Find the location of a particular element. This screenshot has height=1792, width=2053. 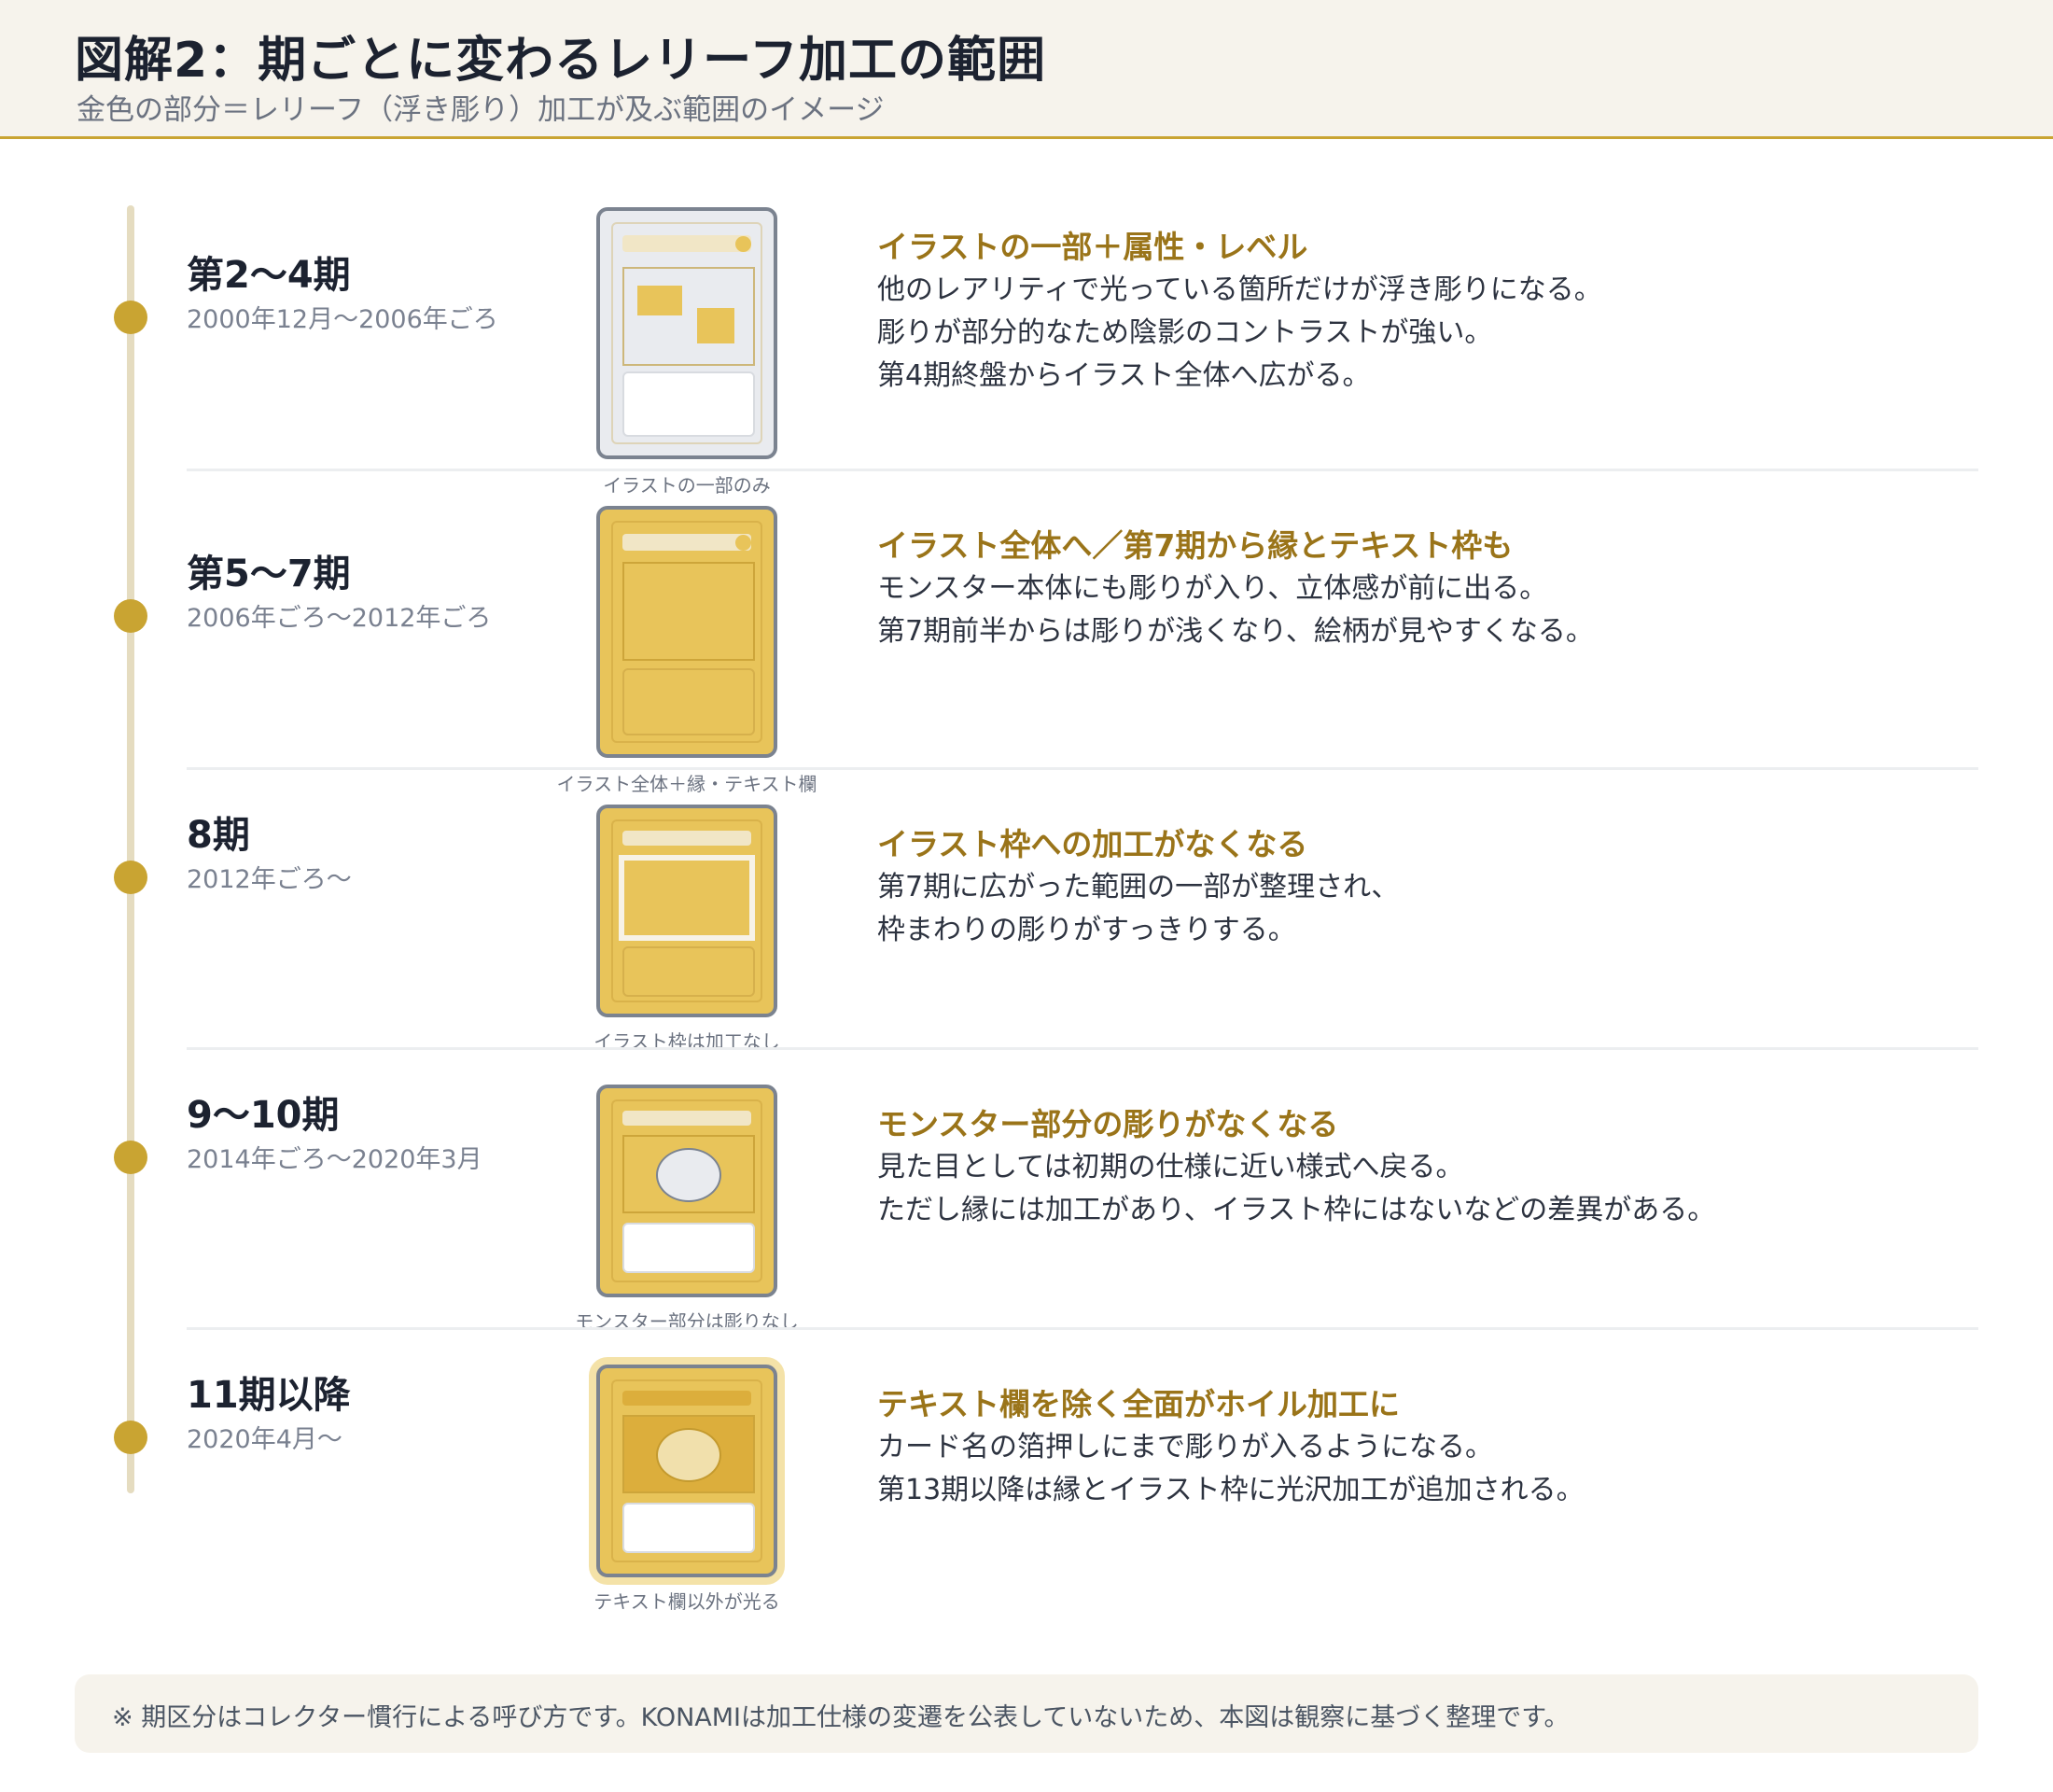

period-heading: テキスト欄を除く全面がホイル加工に is located at coordinates (1139, 1404).